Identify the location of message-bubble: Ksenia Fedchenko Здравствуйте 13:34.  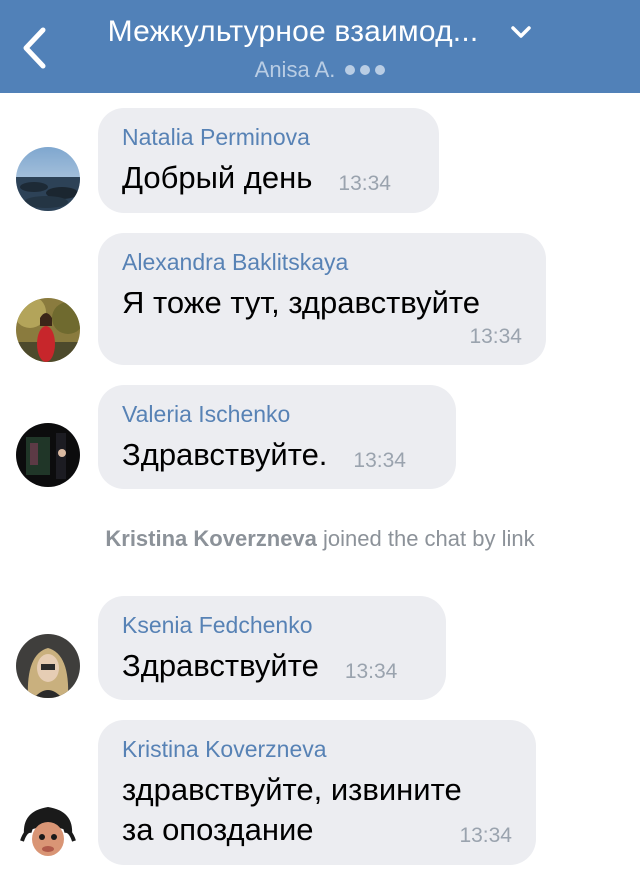
(272, 648).